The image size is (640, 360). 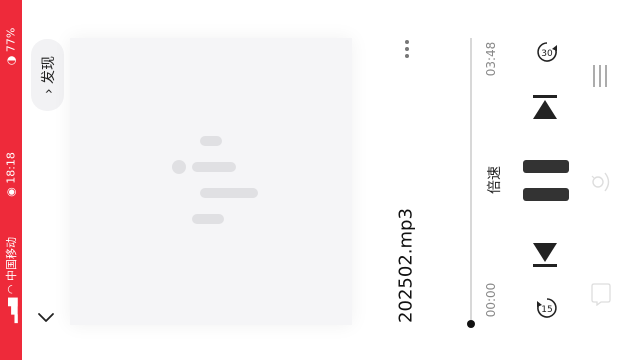 I want to click on forward-30-icon: 30, so click(x=547, y=52).